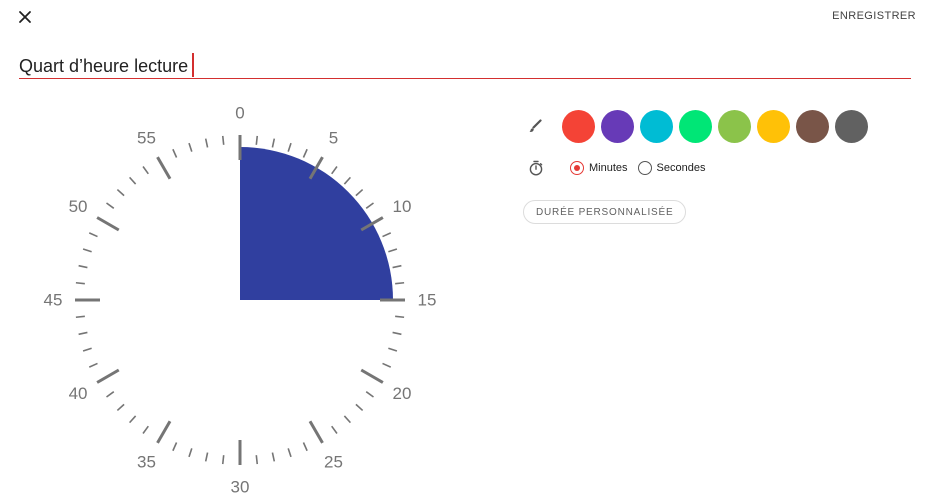  Describe the element at coordinates (401, 393) in the screenshot. I see `dial-label-20: 20` at that location.